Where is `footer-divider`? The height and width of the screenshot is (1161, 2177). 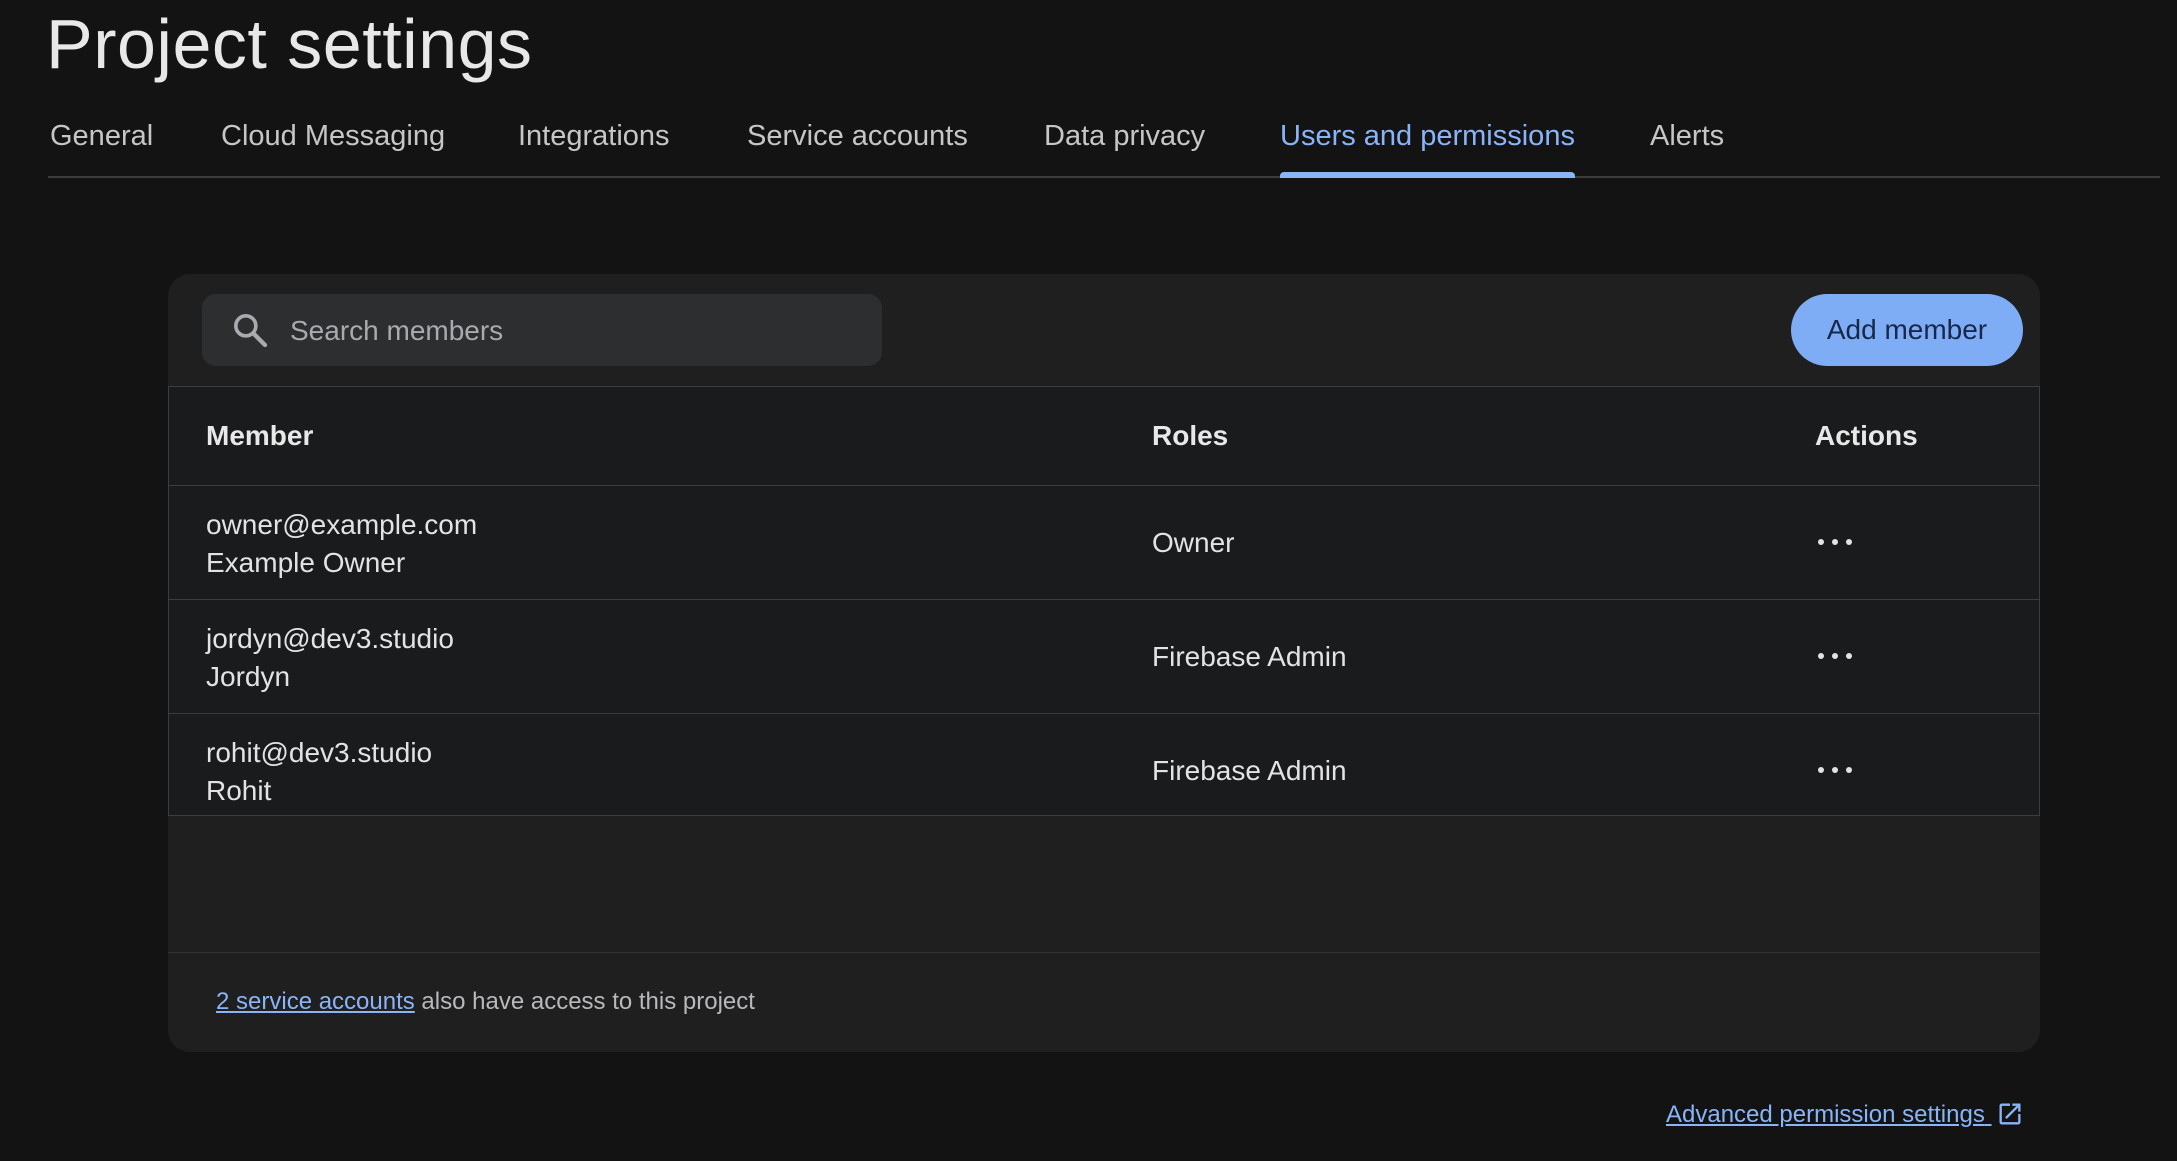 footer-divider is located at coordinates (1104, 952).